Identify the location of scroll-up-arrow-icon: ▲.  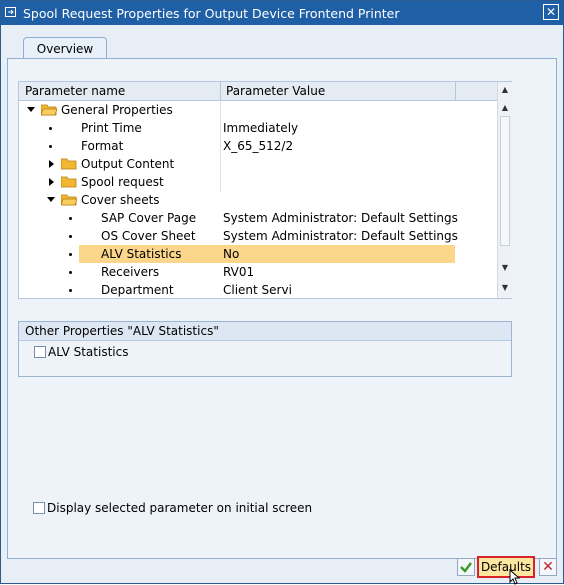
(505, 108).